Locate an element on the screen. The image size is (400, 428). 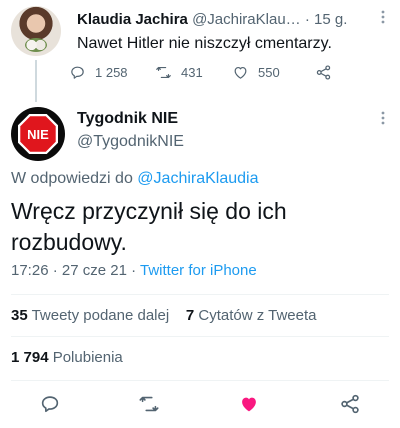
thread-line is located at coordinates (36, 81).